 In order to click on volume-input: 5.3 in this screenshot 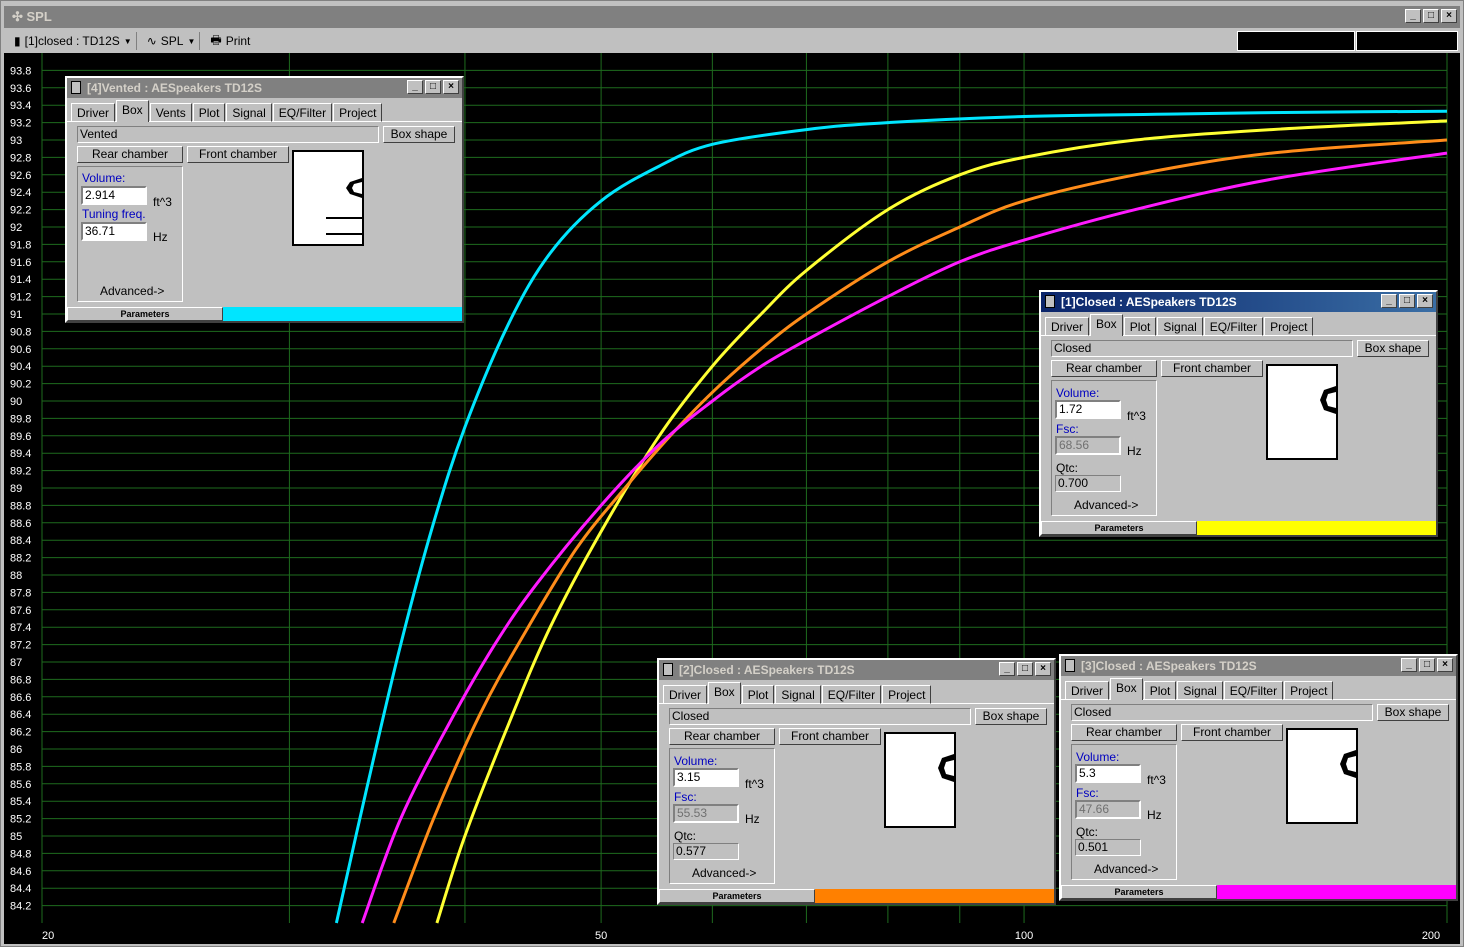, I will do `click(1108, 773)`.